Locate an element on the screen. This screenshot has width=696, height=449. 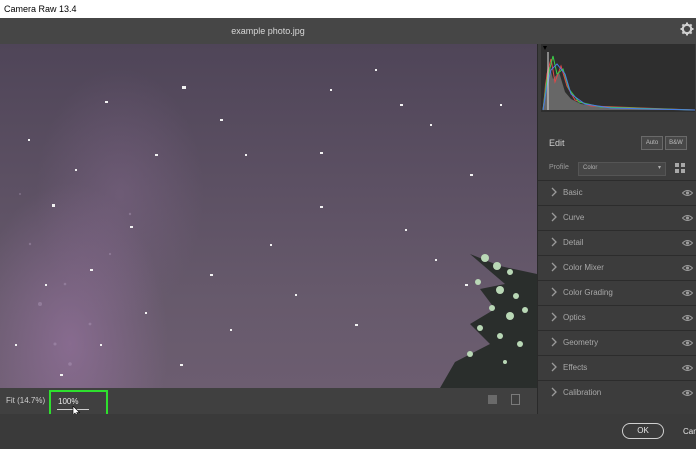
profile-select-value: Color is located at coordinates (590, 168).